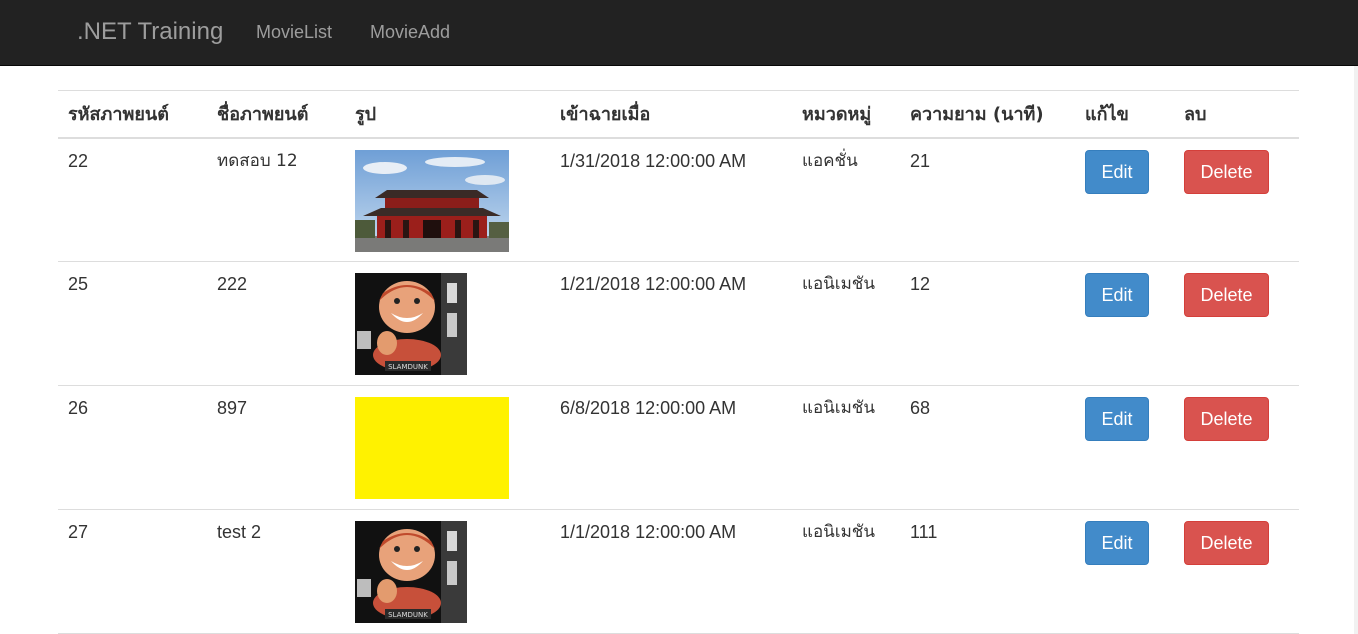 The width and height of the screenshot is (1358, 634). What do you see at coordinates (920, 284) in the screenshot?
I see `cell-length: 12` at bounding box center [920, 284].